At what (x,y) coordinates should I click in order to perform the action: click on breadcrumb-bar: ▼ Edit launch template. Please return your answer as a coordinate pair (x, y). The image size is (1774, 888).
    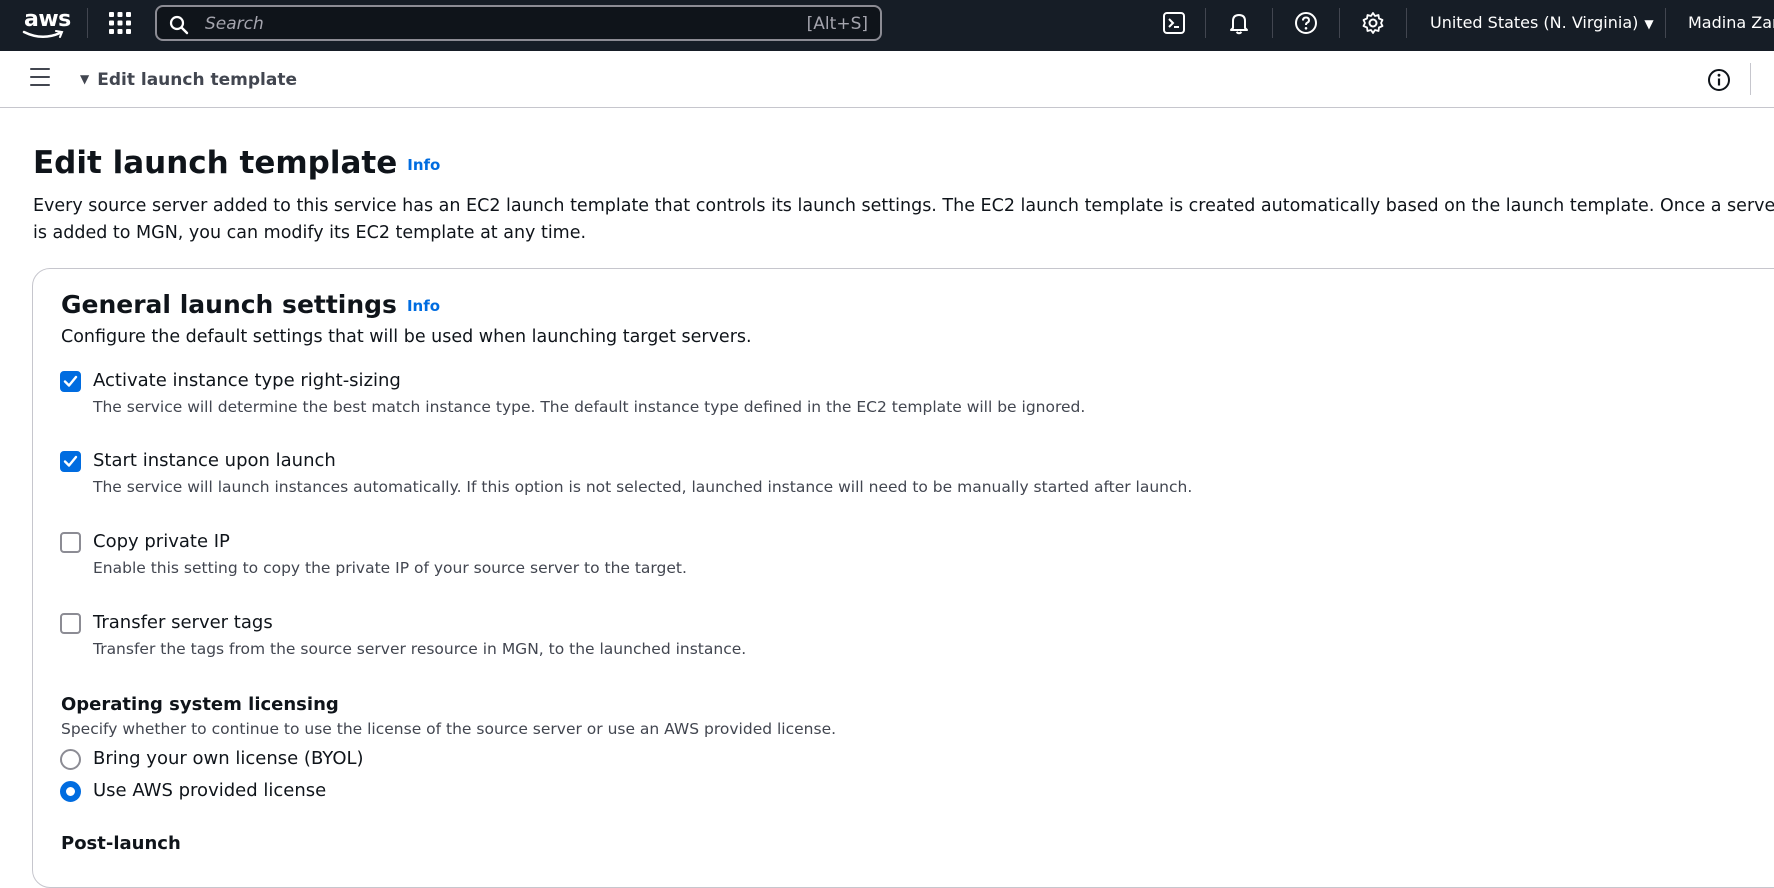
    Looking at the image, I should click on (887, 79).